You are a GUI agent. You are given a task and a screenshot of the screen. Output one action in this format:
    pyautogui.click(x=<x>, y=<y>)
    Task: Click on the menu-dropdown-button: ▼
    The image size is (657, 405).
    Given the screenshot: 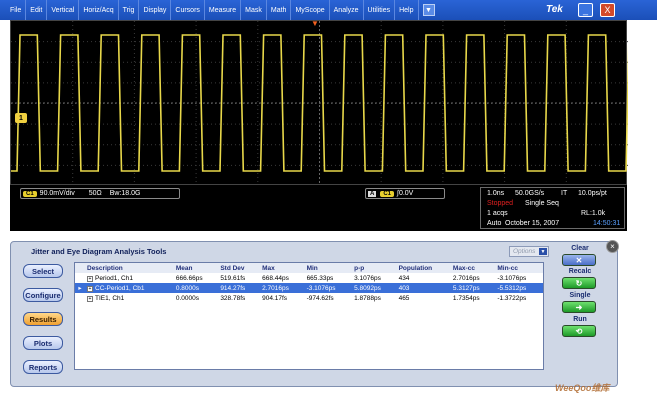 What is the action you would take?
    pyautogui.click(x=428, y=10)
    